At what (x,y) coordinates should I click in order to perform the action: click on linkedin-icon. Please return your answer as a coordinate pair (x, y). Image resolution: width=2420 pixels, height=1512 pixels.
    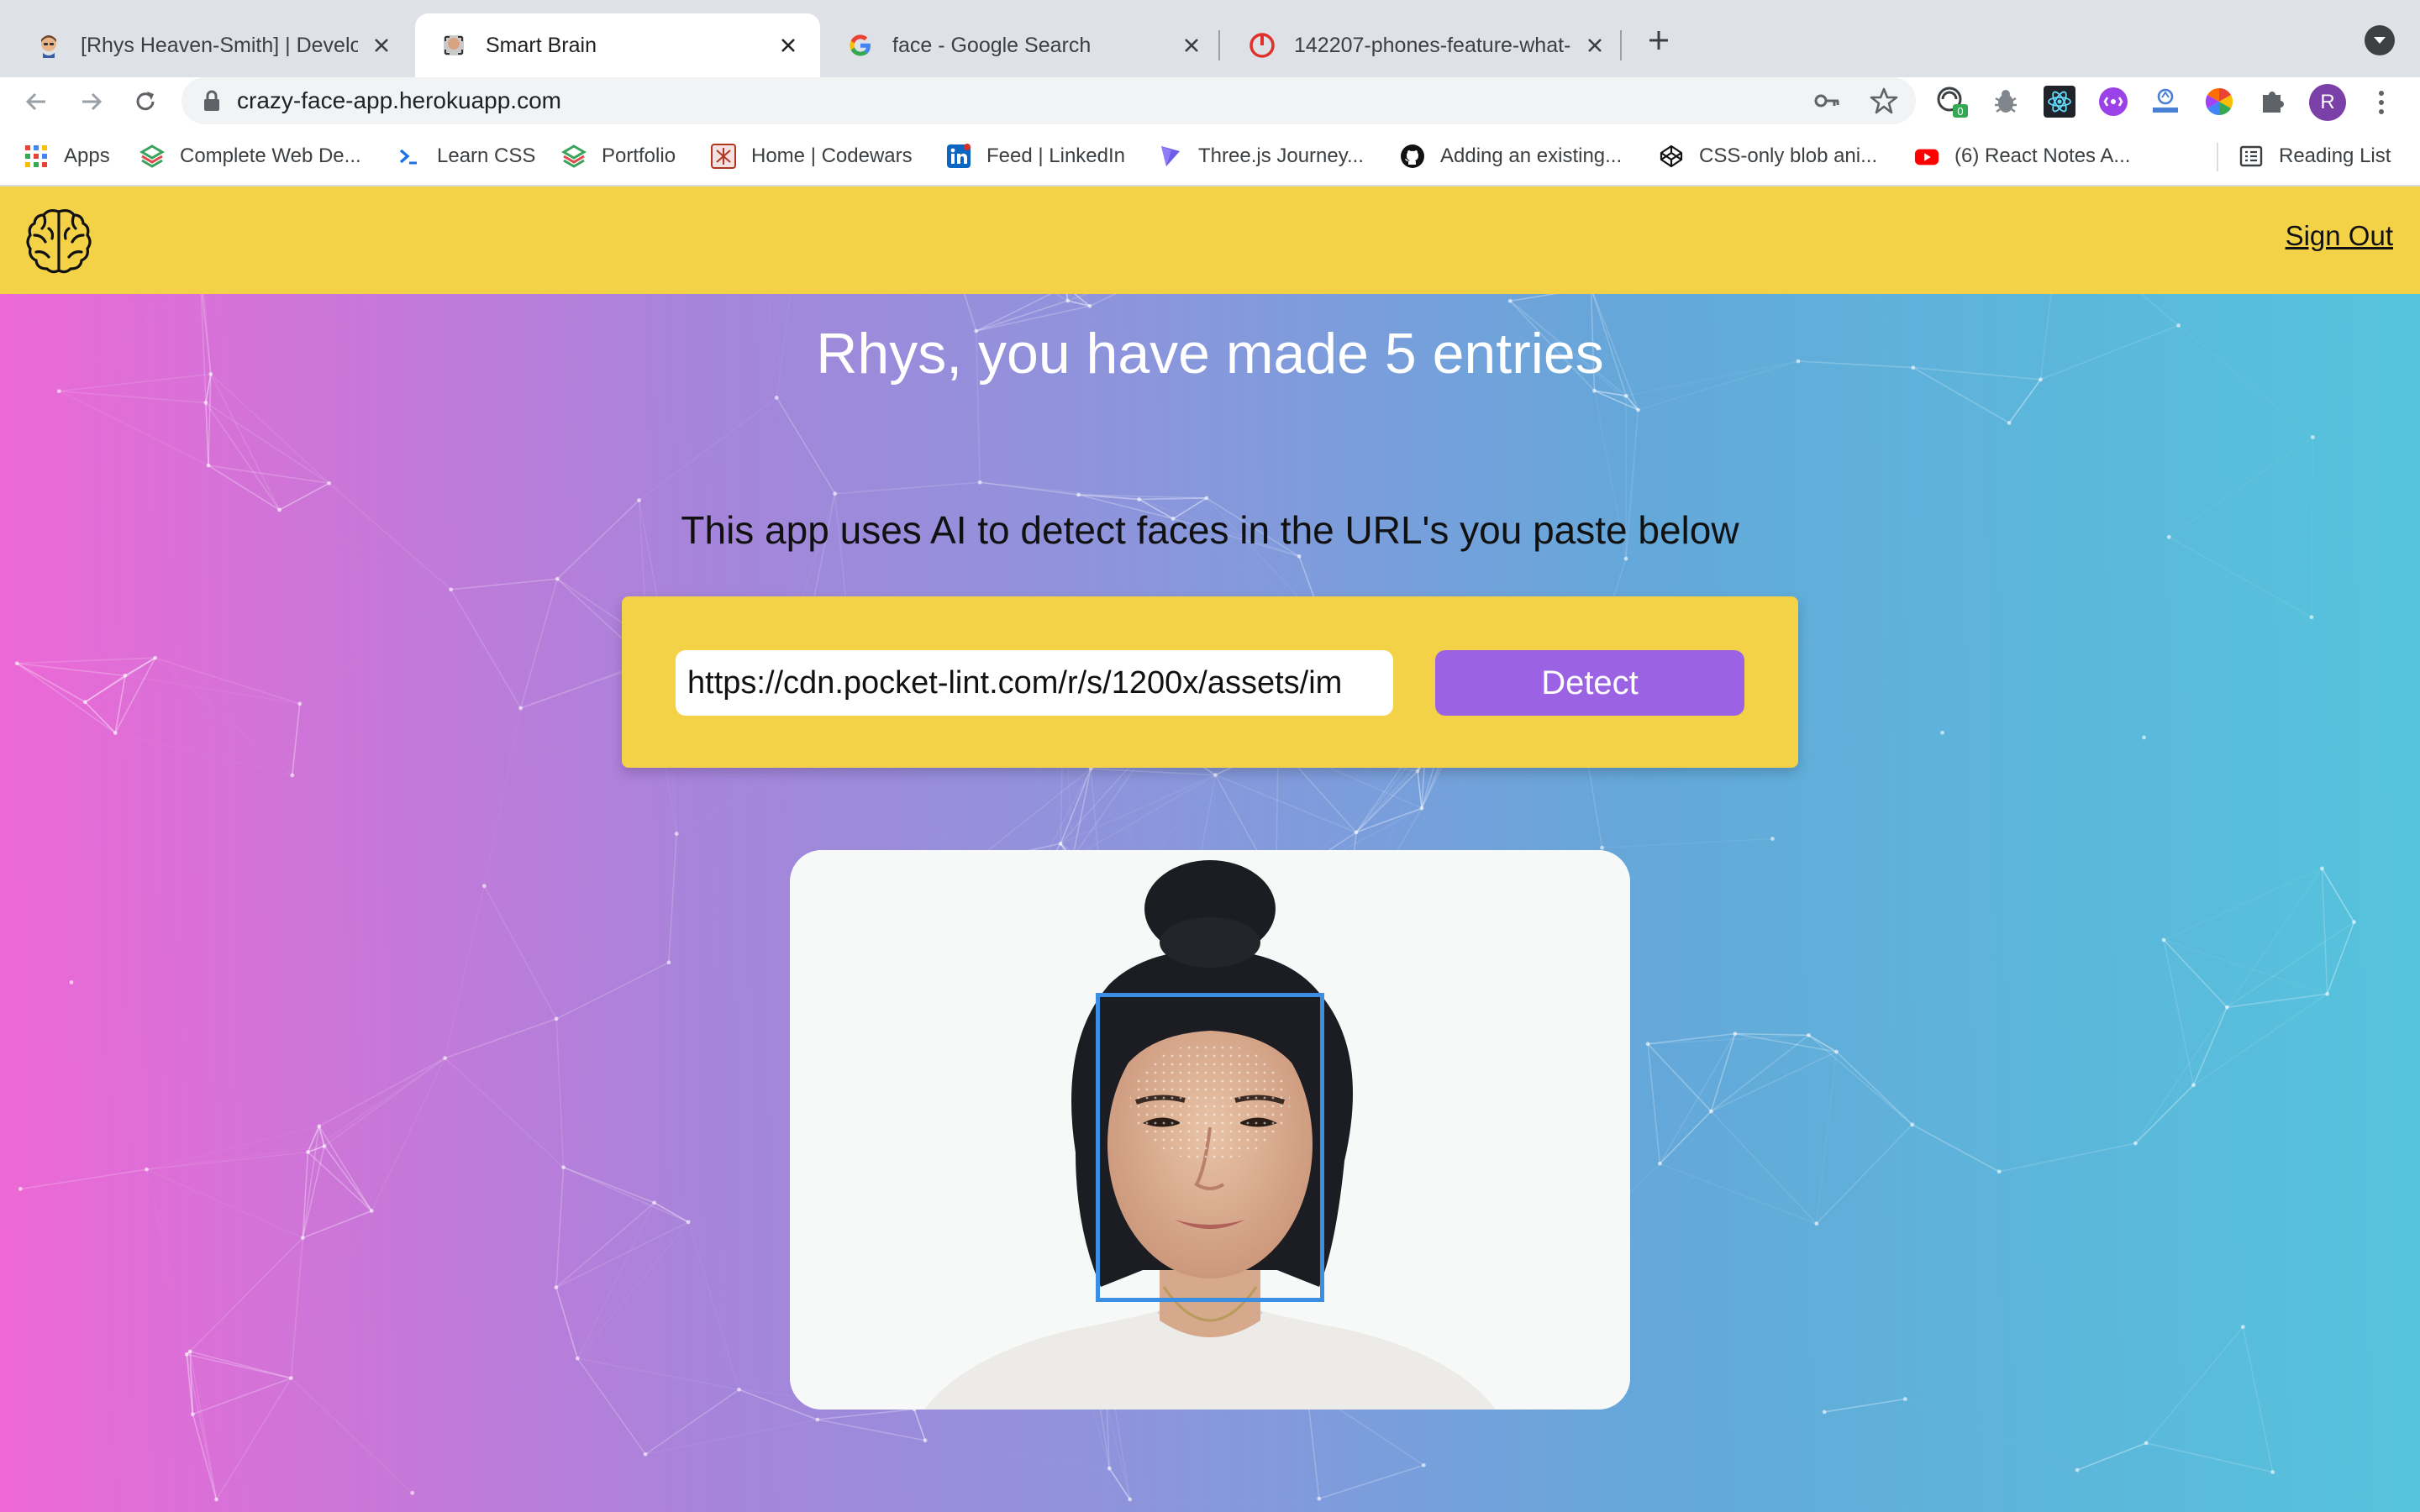
    Looking at the image, I should click on (959, 156).